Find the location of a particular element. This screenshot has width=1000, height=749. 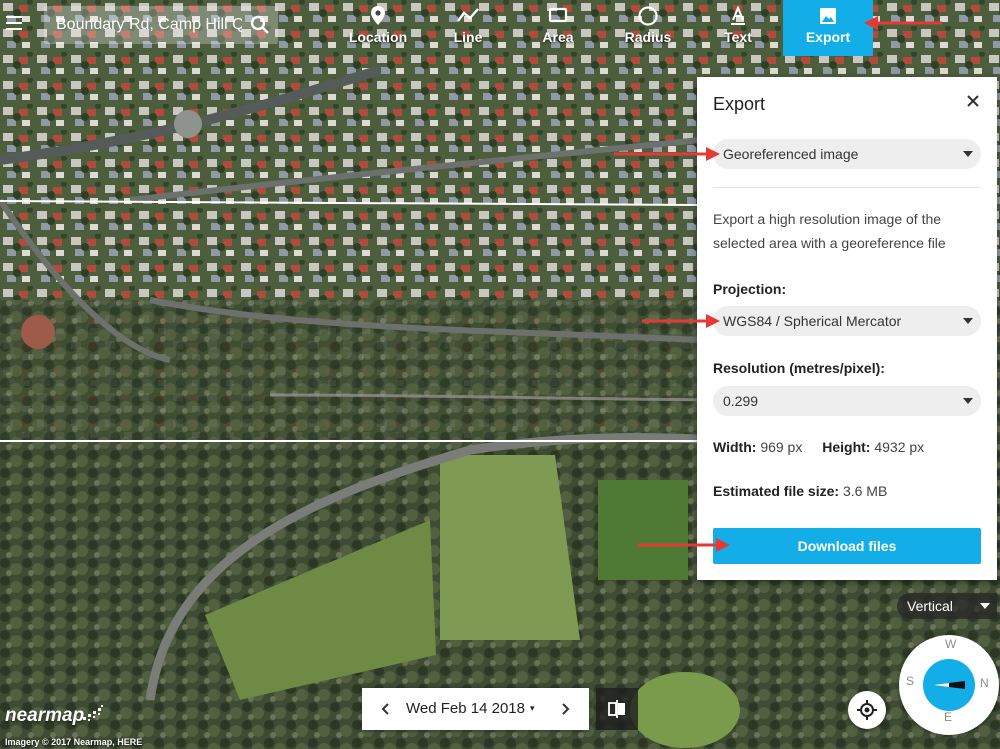

compass: W S N E is located at coordinates (948, 688).